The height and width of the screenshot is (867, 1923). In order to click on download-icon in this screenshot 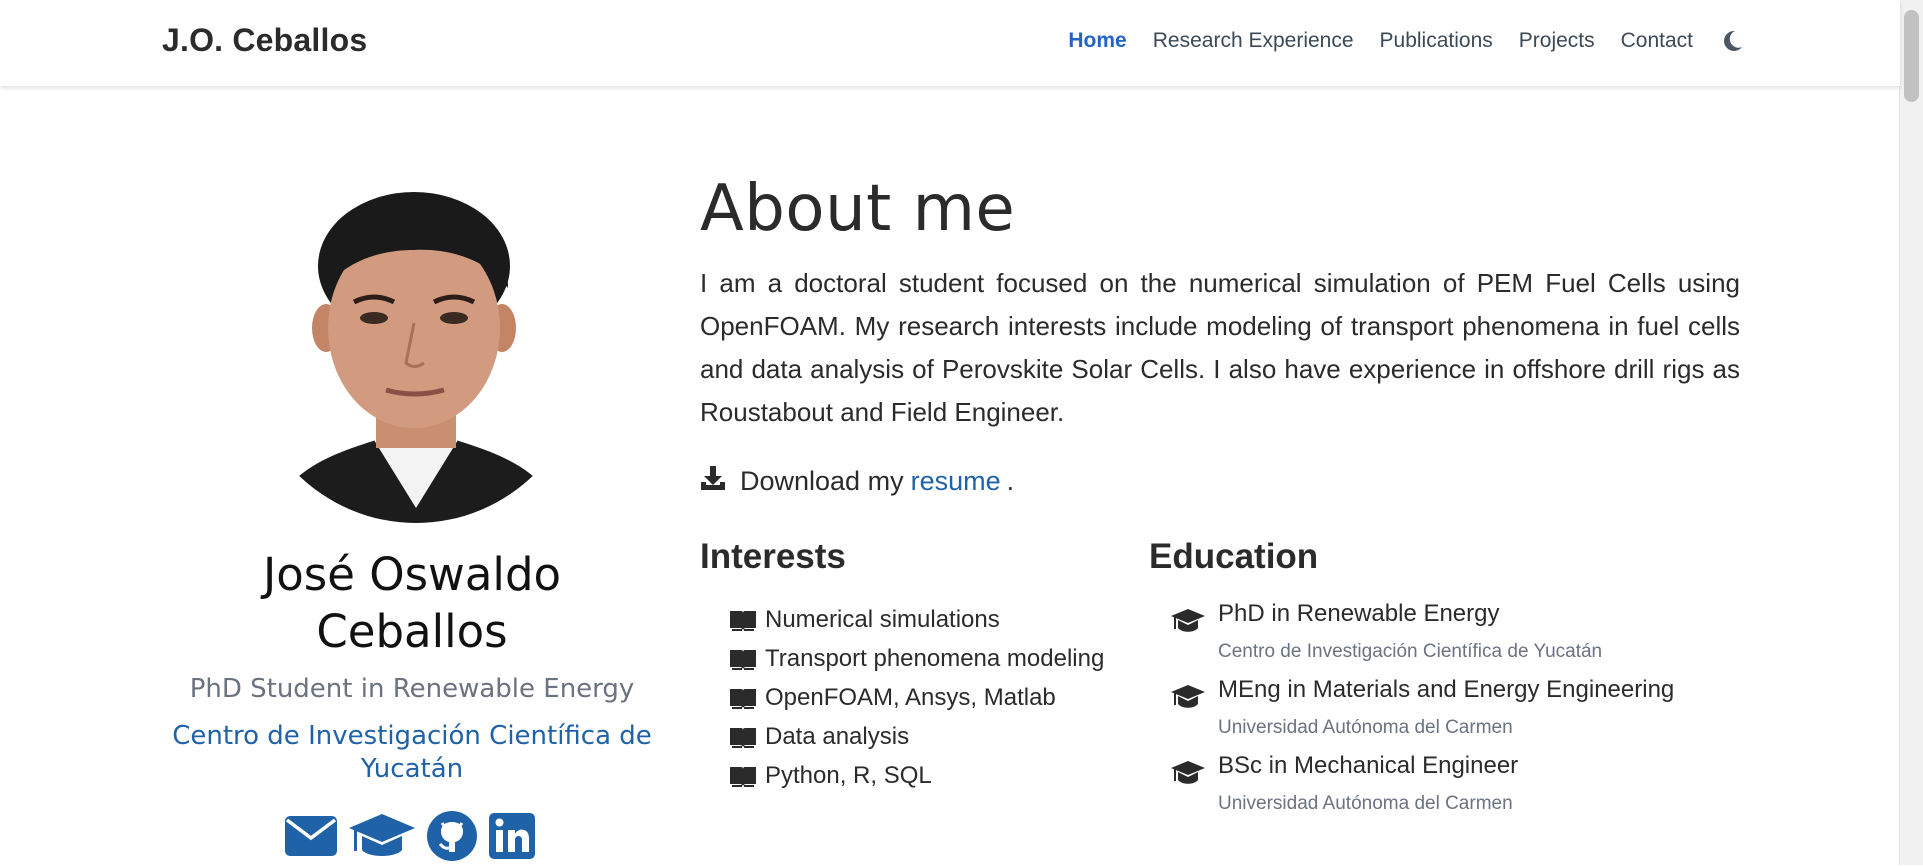, I will do `click(713, 481)`.